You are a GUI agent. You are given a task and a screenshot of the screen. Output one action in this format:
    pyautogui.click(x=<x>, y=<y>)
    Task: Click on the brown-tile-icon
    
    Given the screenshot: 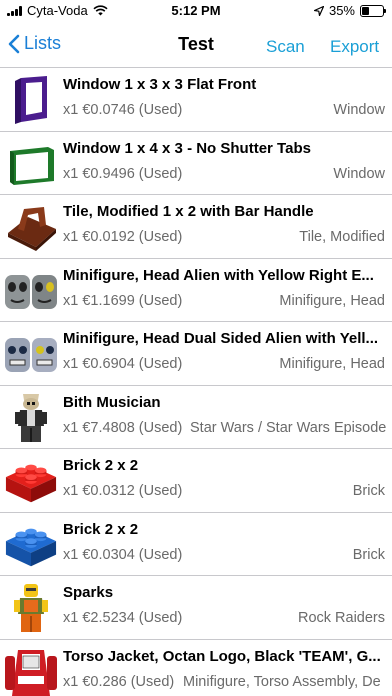 What is the action you would take?
    pyautogui.click(x=31, y=227)
    